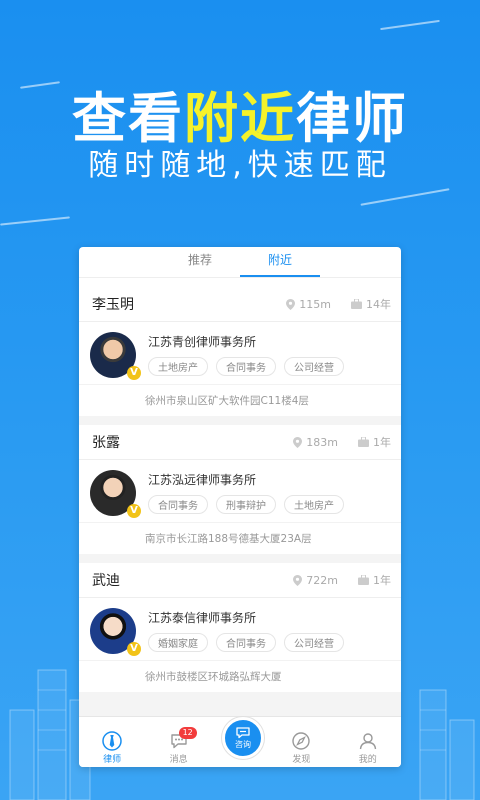 This screenshot has width=480, height=800. I want to click on lawyer-distance: 183m, so click(322, 442).